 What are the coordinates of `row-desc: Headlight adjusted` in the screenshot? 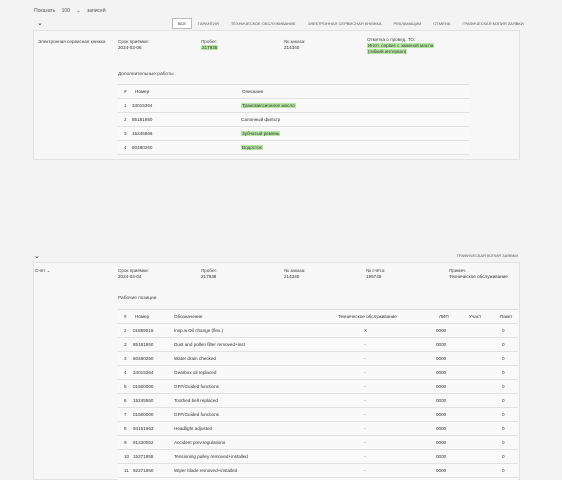 It's located at (193, 428).